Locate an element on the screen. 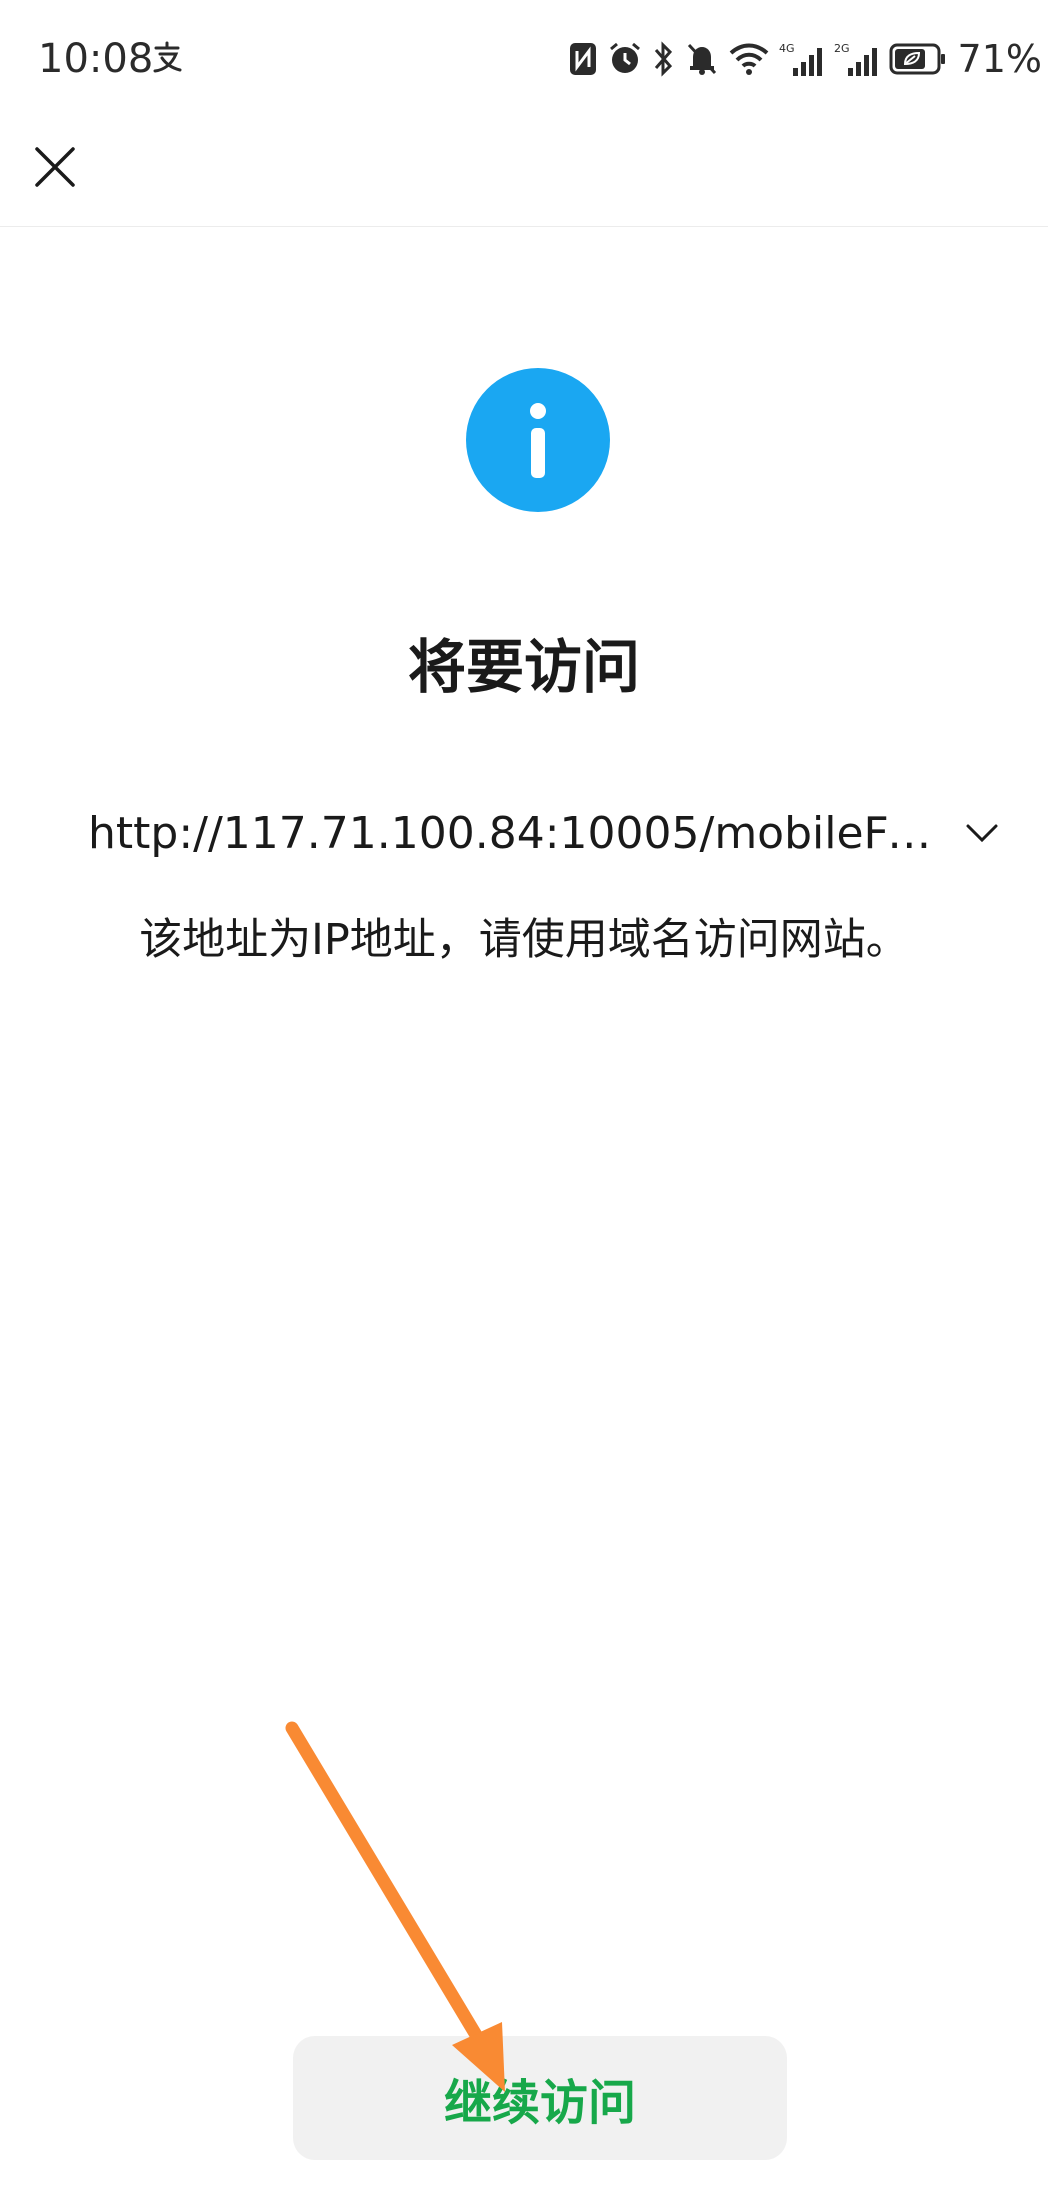 The height and width of the screenshot is (2202, 1048). bluetooth-icon is located at coordinates (663, 59).